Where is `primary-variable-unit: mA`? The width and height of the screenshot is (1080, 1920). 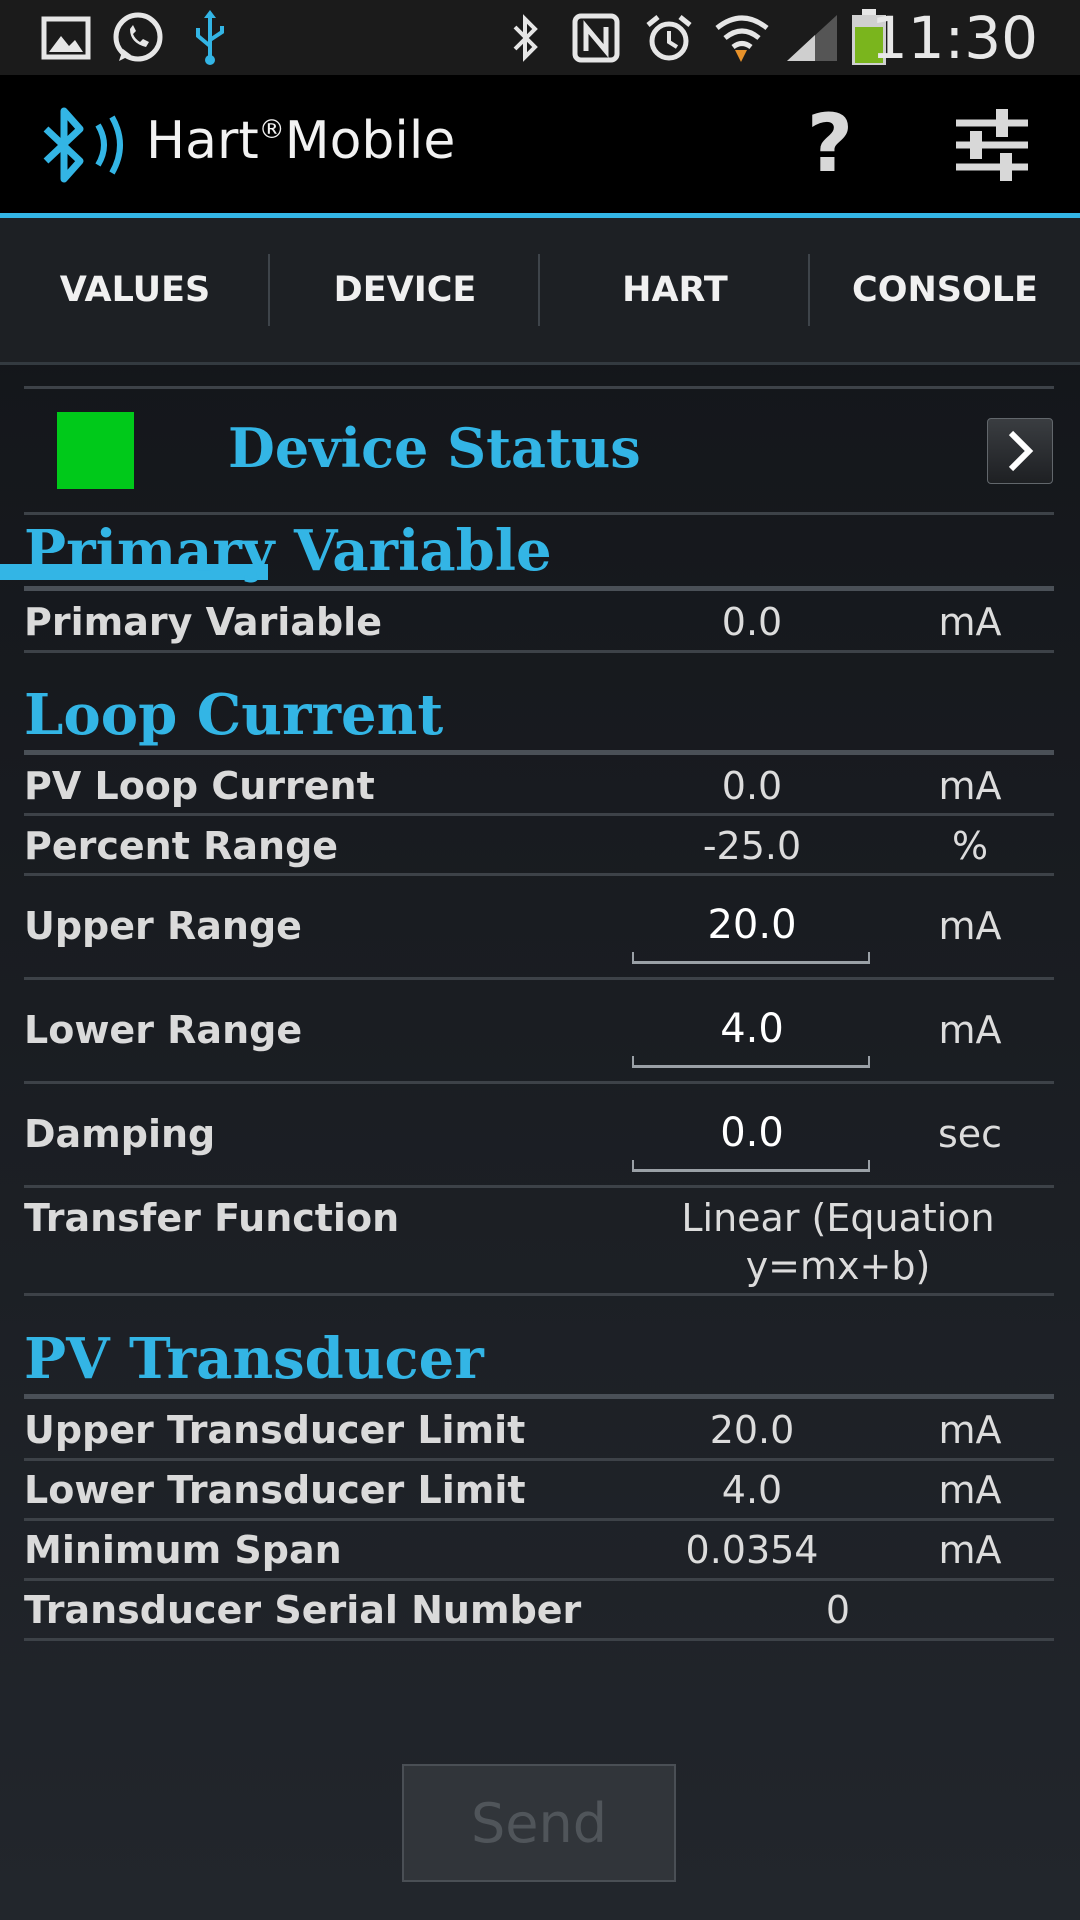
primary-variable-unit: mA is located at coordinates (970, 622).